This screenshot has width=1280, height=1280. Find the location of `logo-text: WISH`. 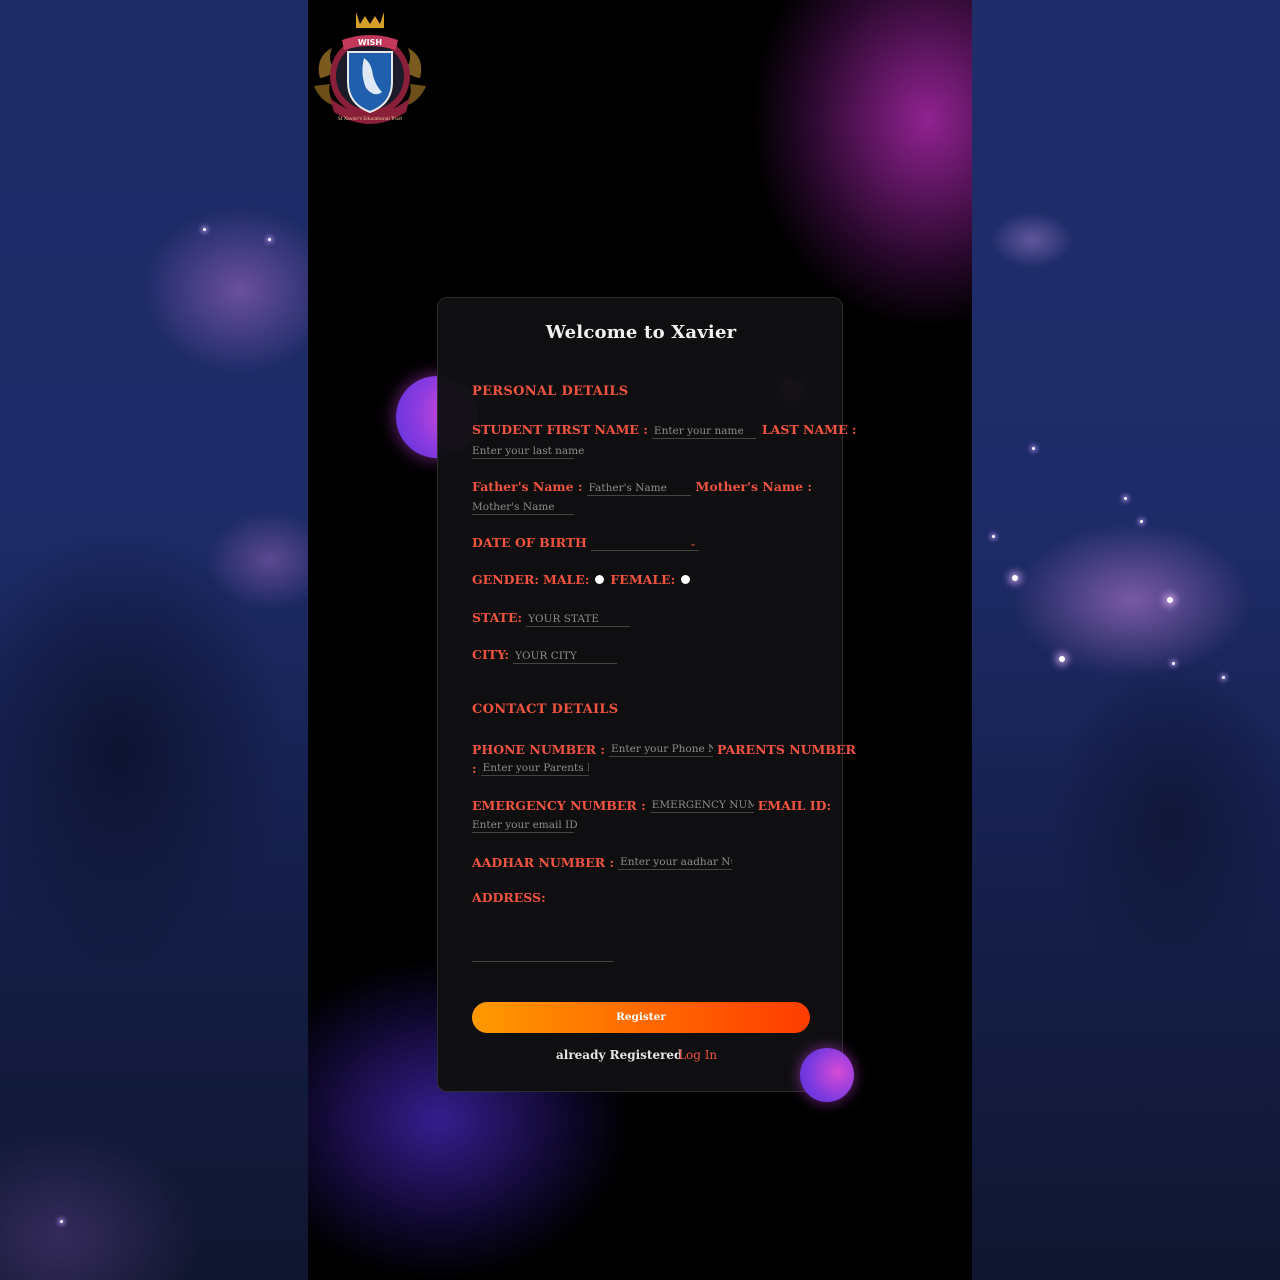

logo-text: WISH is located at coordinates (370, 42).